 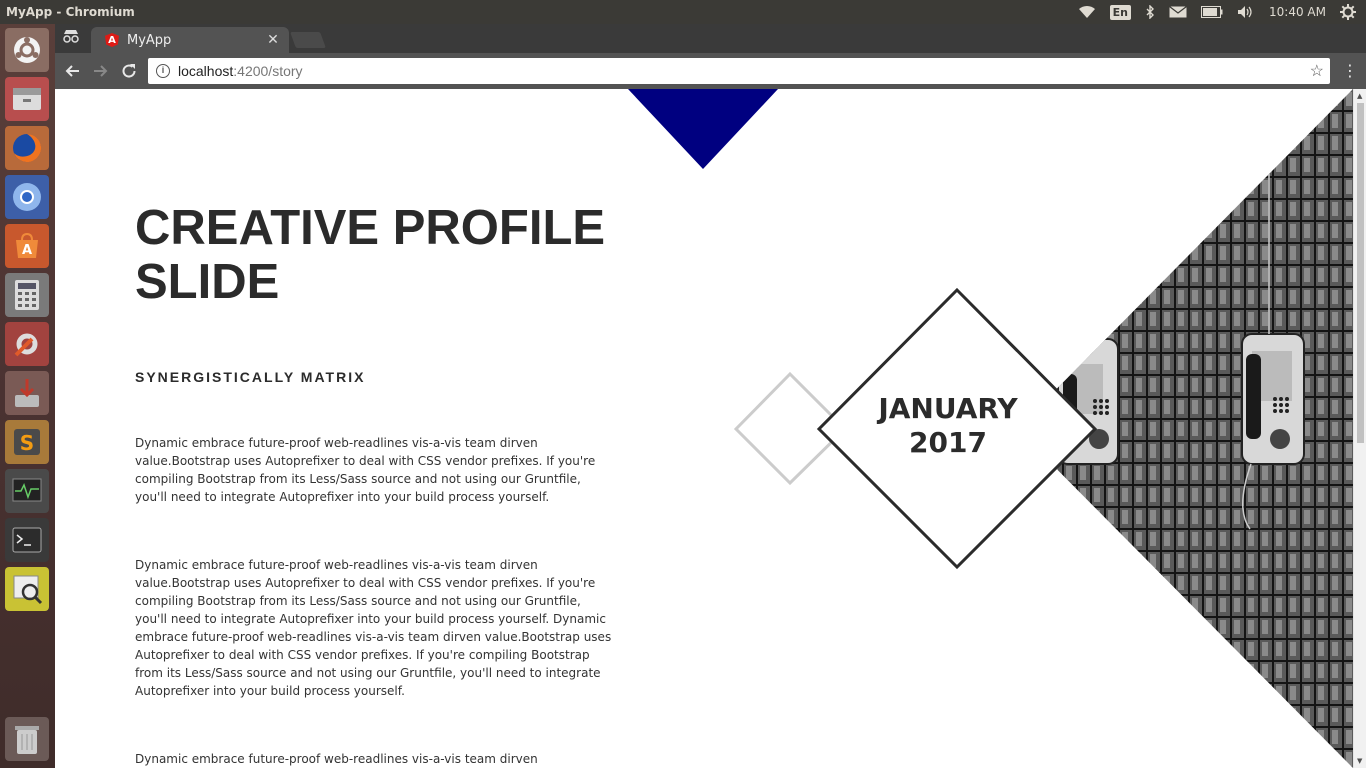 I want to click on calculator-icon, so click(x=27, y=295).